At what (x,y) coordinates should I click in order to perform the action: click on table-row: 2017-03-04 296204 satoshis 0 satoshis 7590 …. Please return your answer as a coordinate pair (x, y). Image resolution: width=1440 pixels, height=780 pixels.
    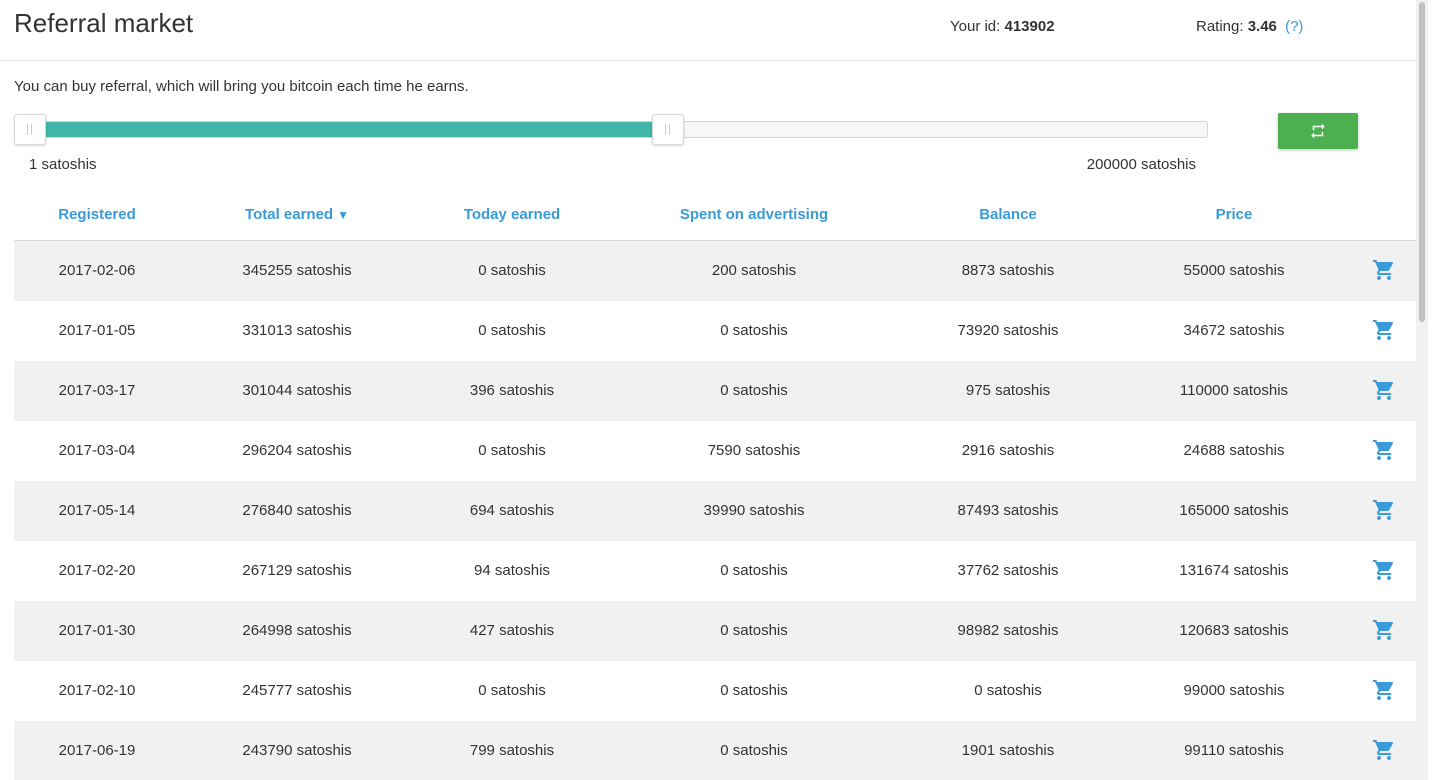
    Looking at the image, I should click on (716, 451).